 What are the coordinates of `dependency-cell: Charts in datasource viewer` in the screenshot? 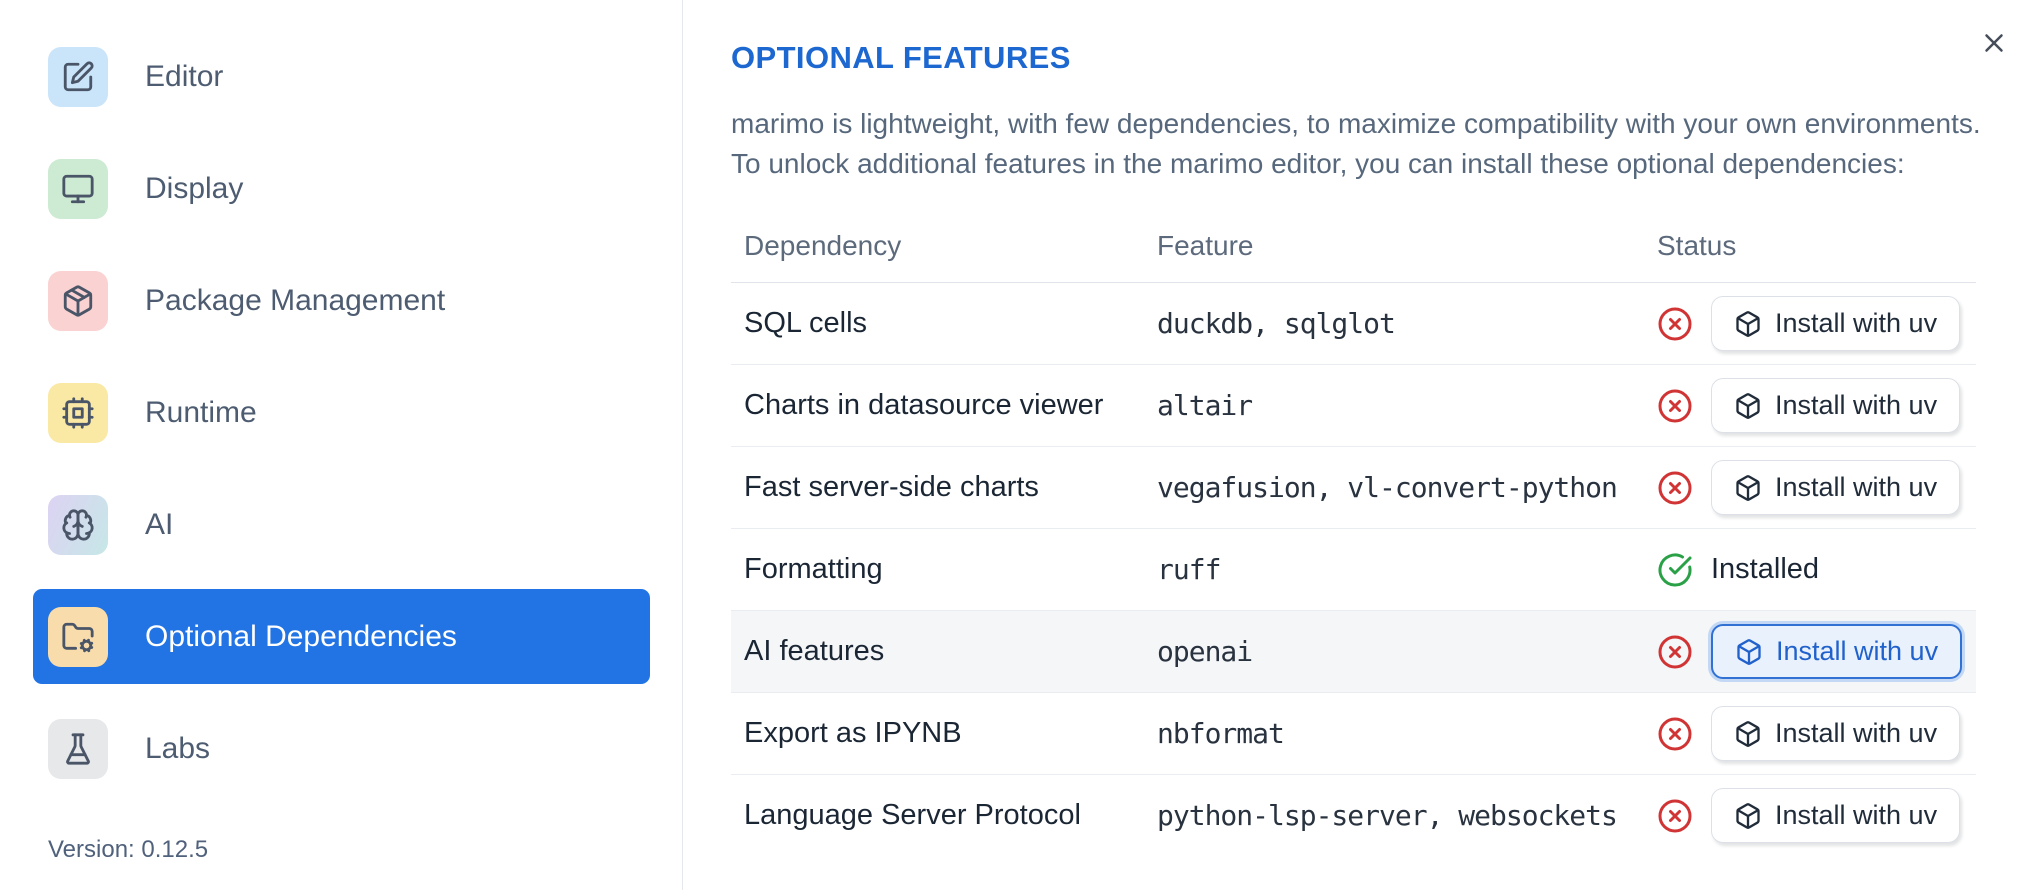 It's located at (944, 405).